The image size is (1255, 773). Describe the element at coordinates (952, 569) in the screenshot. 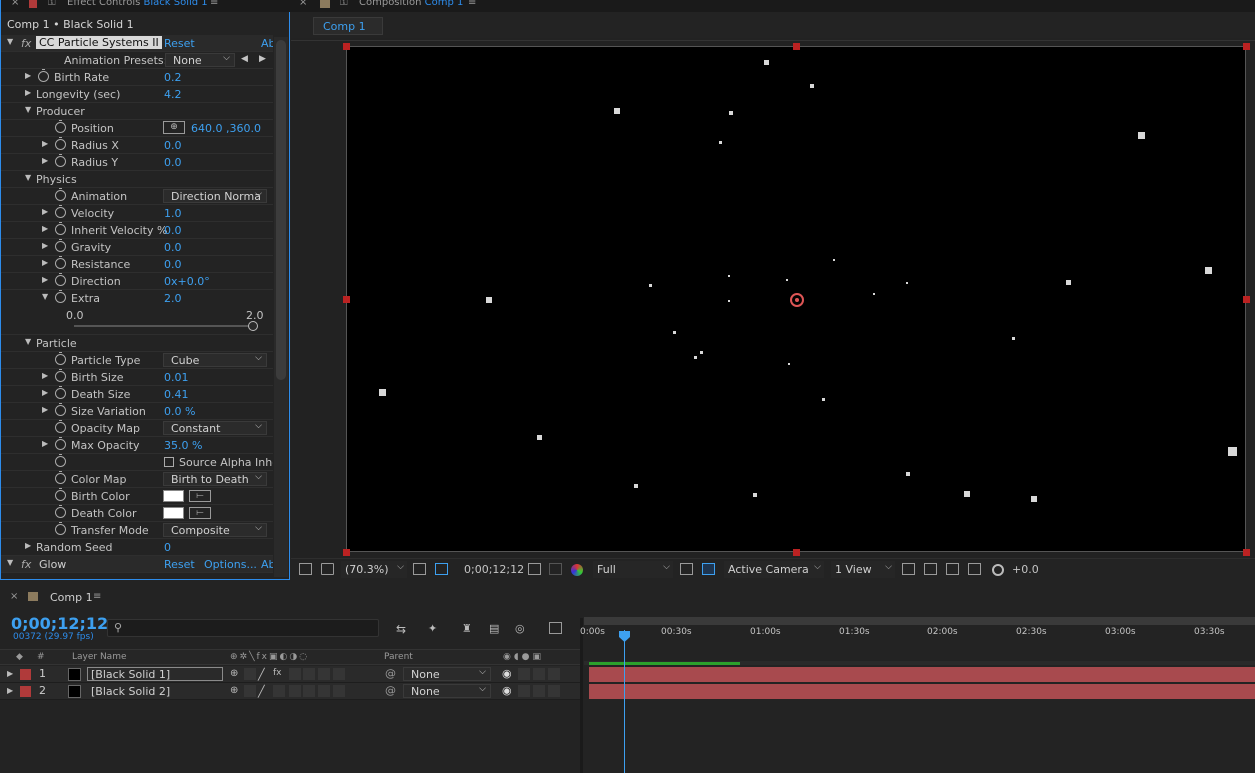

I see `timeline-icon` at that location.